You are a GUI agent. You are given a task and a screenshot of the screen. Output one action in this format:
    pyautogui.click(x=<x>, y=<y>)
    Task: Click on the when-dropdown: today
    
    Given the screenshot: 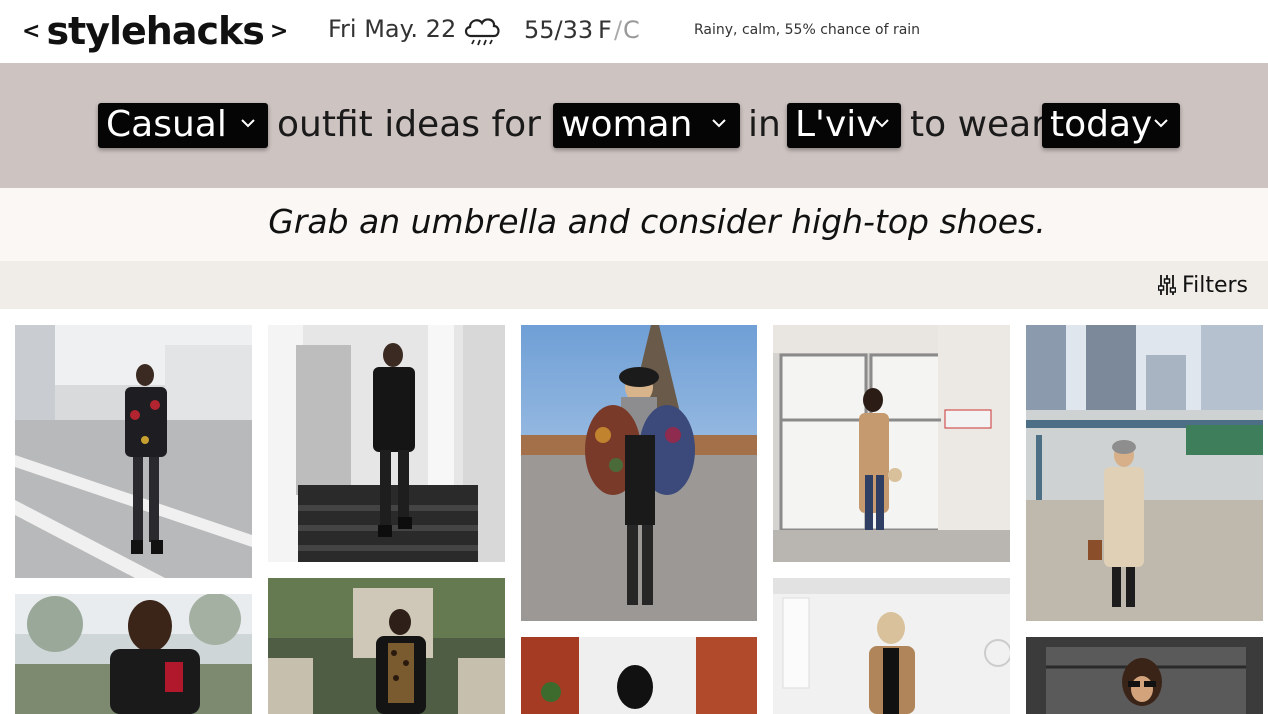 What is the action you would take?
    pyautogui.click(x=1111, y=125)
    